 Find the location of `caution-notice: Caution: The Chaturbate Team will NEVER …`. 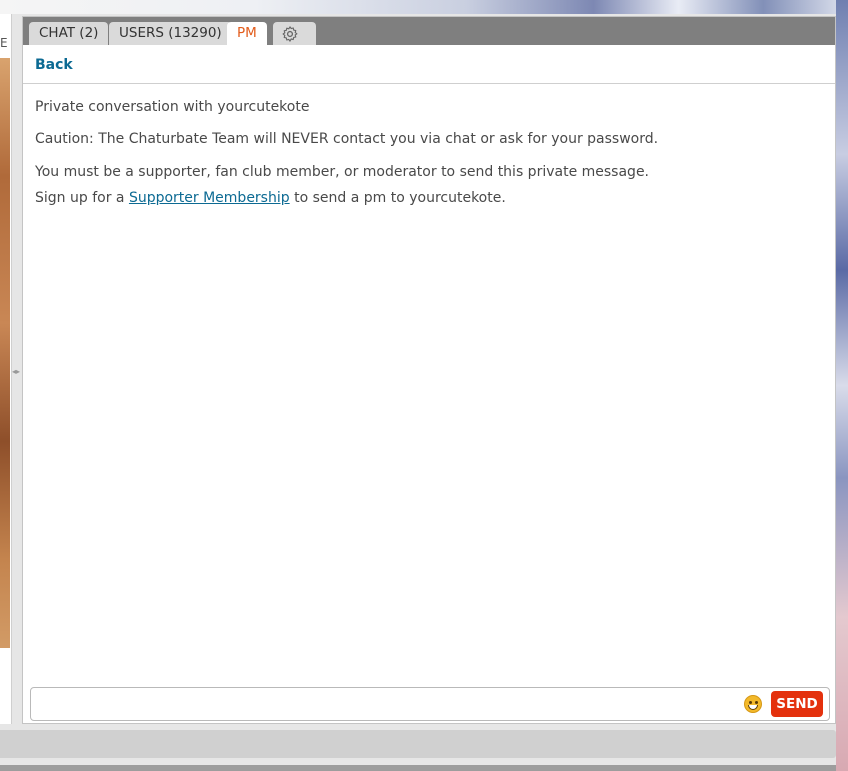

caution-notice: Caution: The Chaturbate Team will NEVER … is located at coordinates (347, 139).